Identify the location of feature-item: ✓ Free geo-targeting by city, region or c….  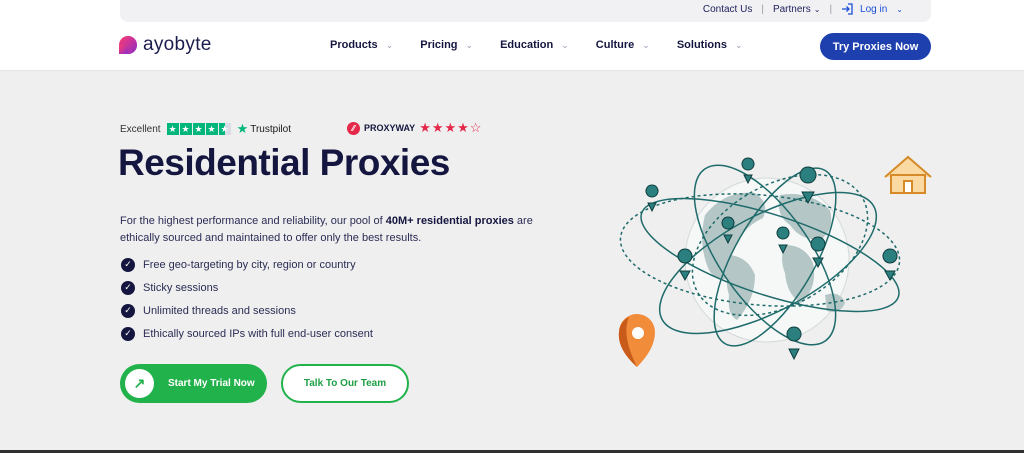
(247, 264).